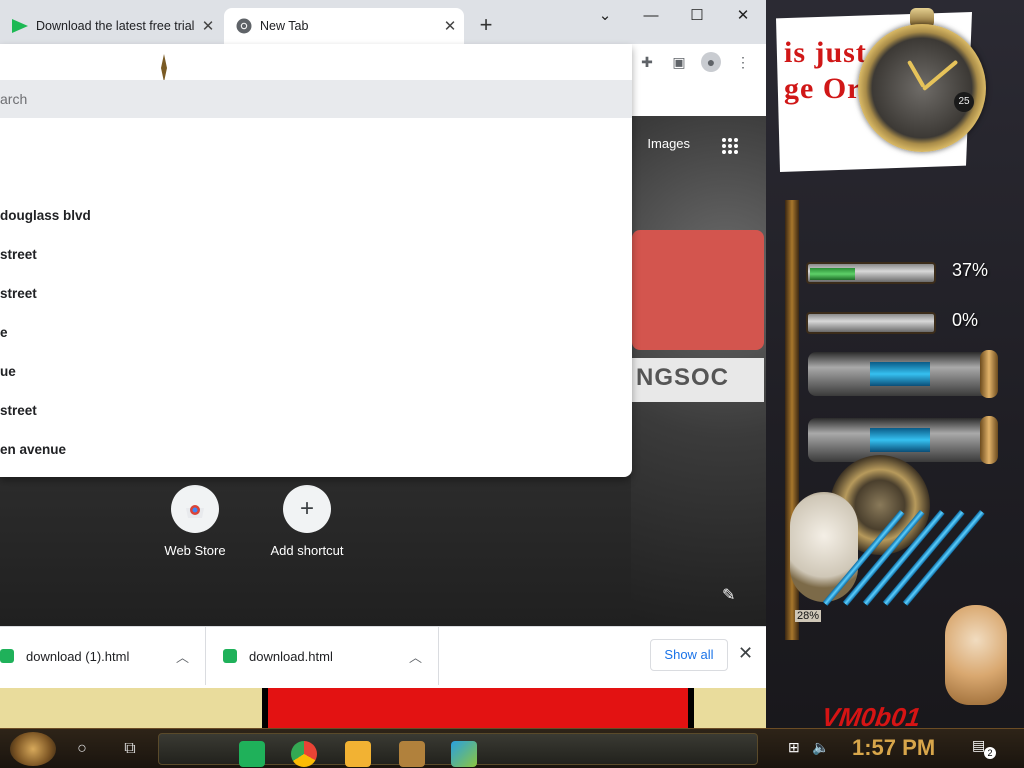 Image resolution: width=1024 pixels, height=768 pixels. I want to click on blue-rods-decoration, so click(911, 565).